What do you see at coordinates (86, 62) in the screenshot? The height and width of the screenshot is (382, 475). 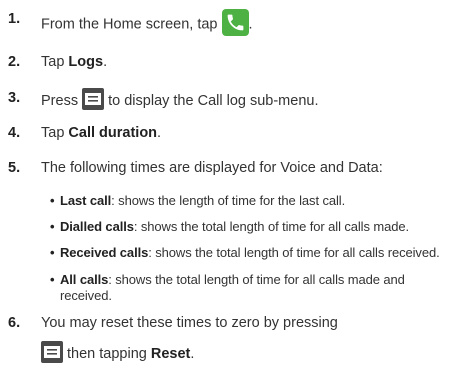 I see `step-keyword: Logs` at bounding box center [86, 62].